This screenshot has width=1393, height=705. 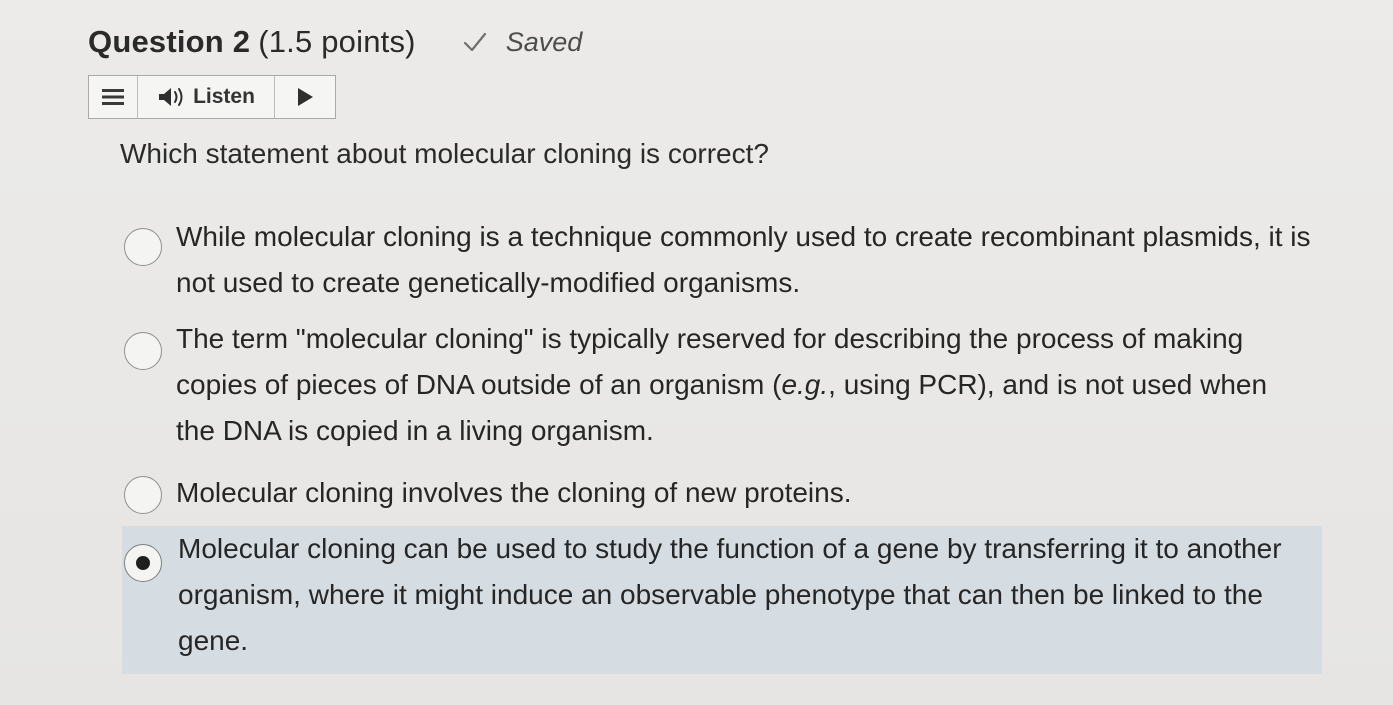 I want to click on hamburger-menu-icon, so click(x=113, y=97).